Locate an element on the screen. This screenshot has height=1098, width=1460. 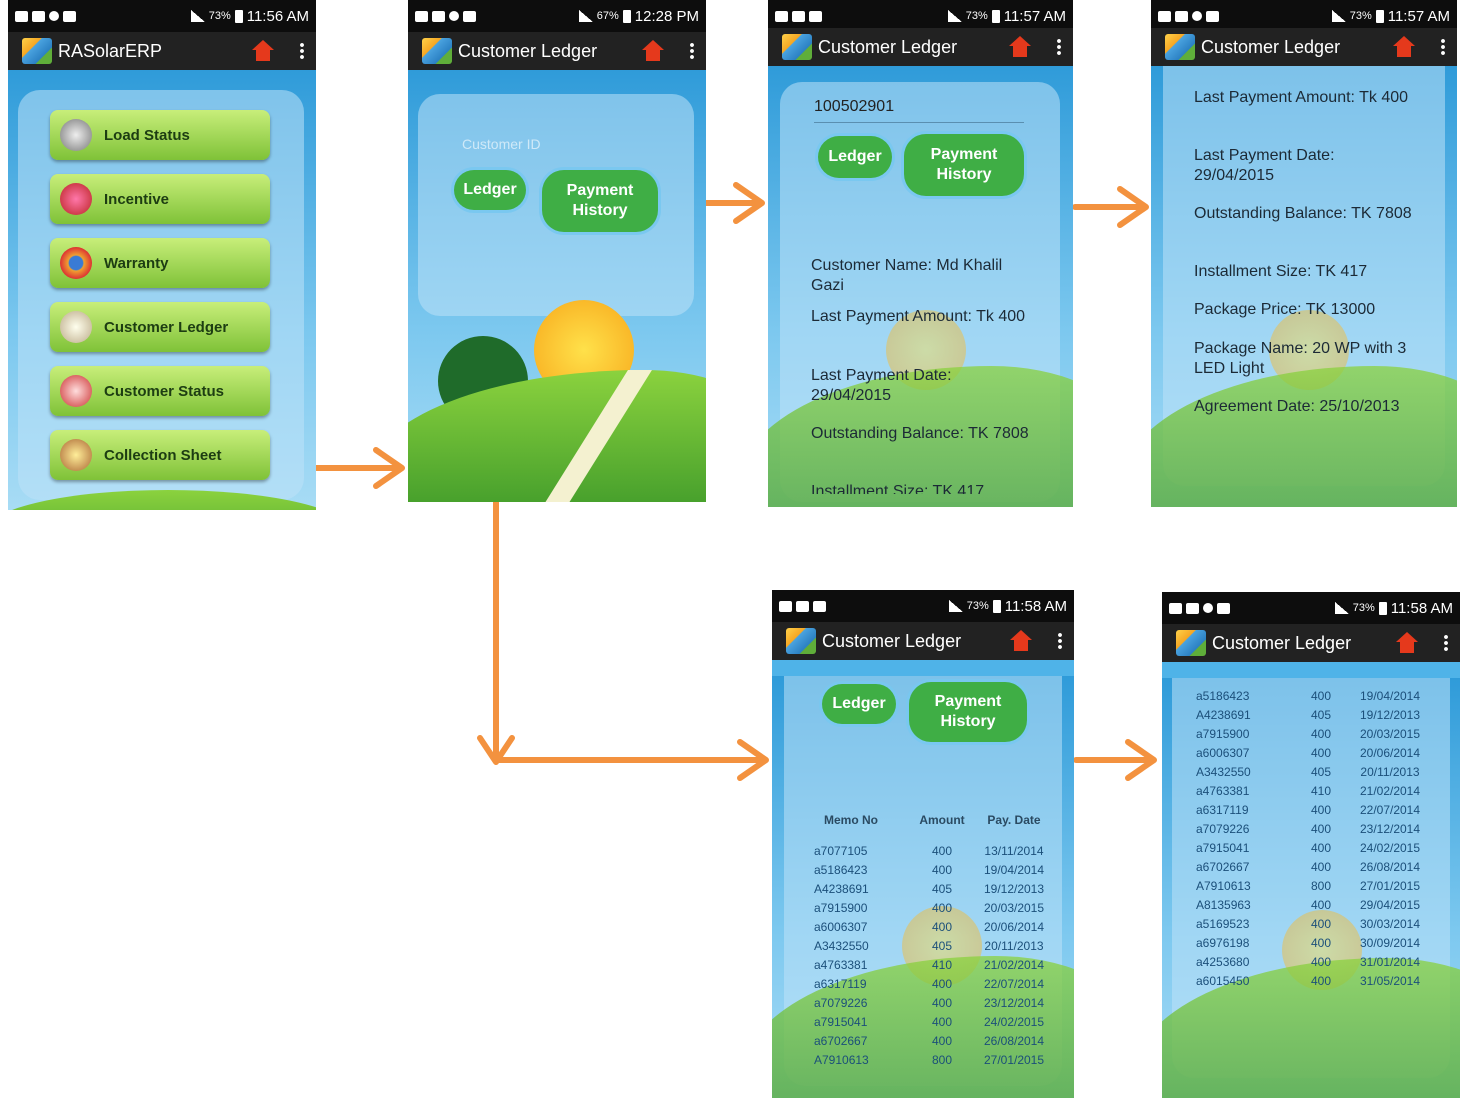
cell-pay-date: 22/07/2014 is located at coordinates (1014, 983).